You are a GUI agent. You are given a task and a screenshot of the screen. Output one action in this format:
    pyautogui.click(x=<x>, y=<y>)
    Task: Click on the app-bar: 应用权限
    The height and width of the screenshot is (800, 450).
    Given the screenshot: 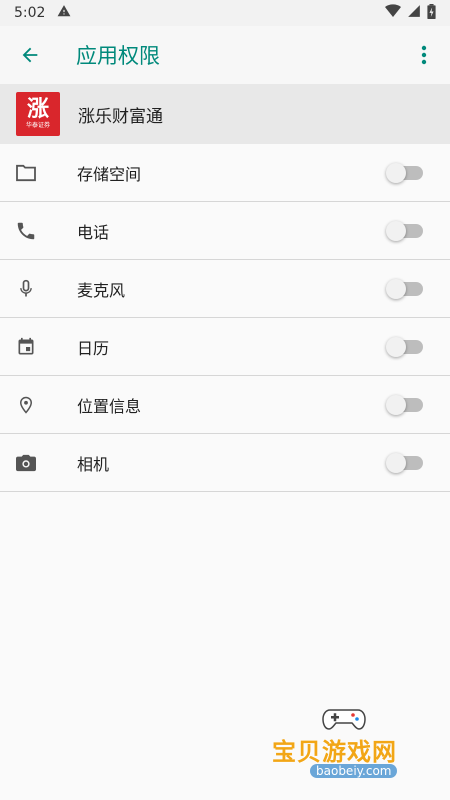 What is the action you would take?
    pyautogui.click(x=225, y=55)
    